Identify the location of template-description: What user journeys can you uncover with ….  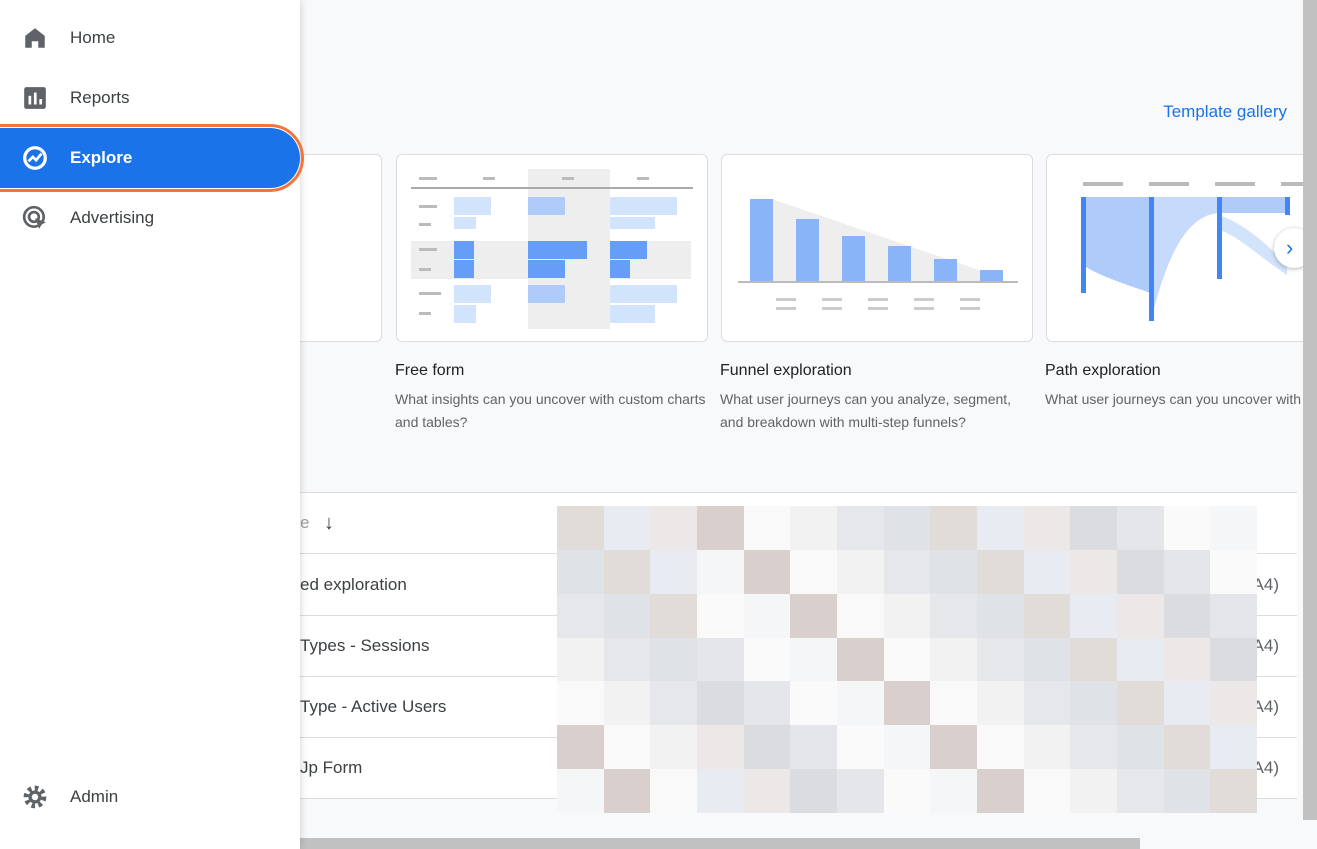
(1174, 399).